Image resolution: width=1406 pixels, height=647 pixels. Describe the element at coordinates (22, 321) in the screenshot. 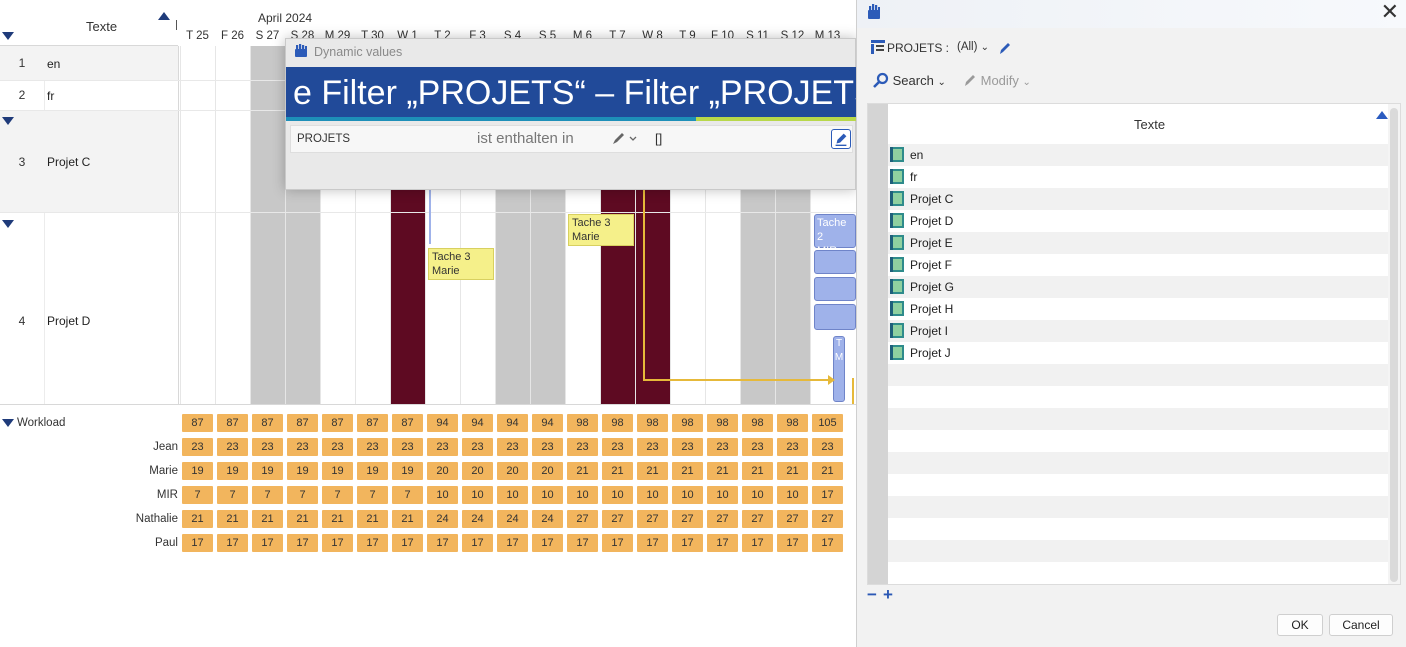

I see `row-number: 4` at that location.